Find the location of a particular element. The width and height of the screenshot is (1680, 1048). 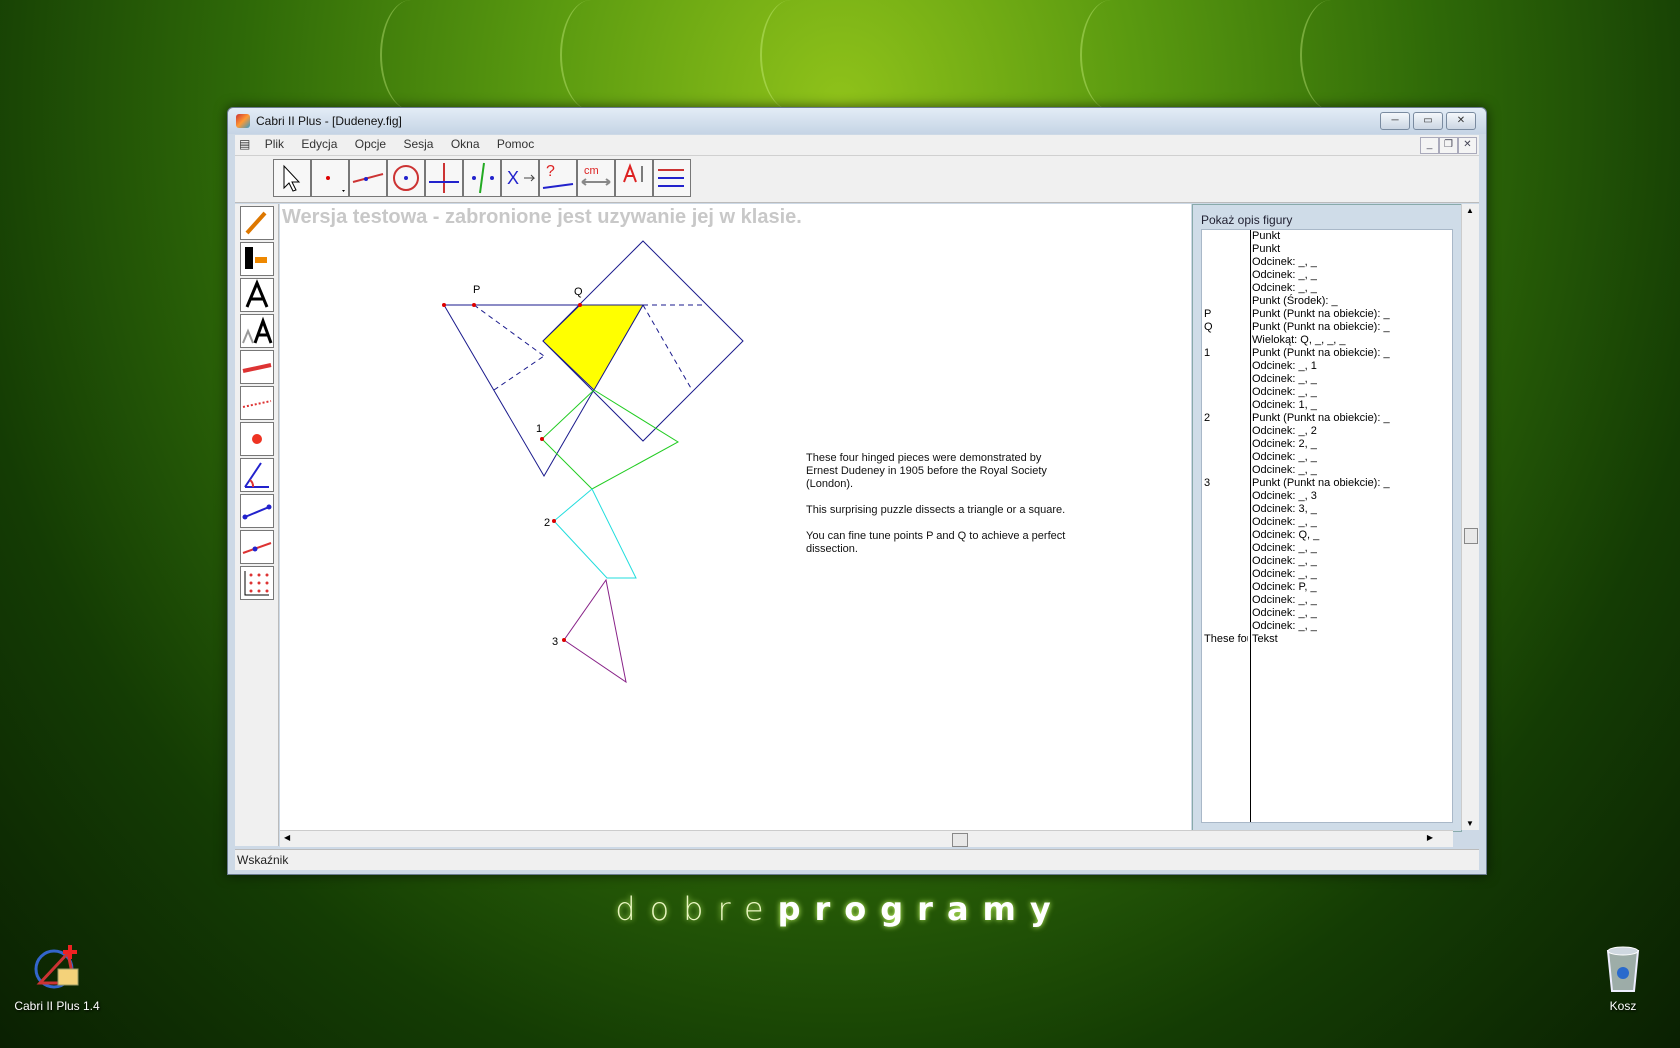

menu-sesja: Sesja is located at coordinates (418, 144).